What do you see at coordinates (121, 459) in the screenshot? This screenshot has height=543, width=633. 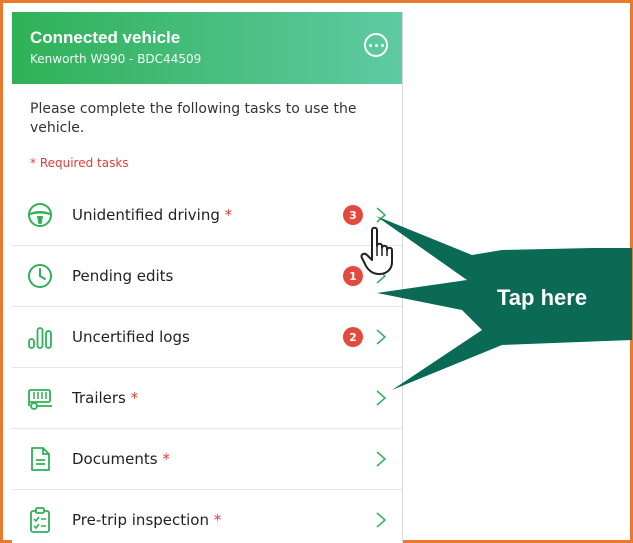 I see `task-label: Documents *` at bounding box center [121, 459].